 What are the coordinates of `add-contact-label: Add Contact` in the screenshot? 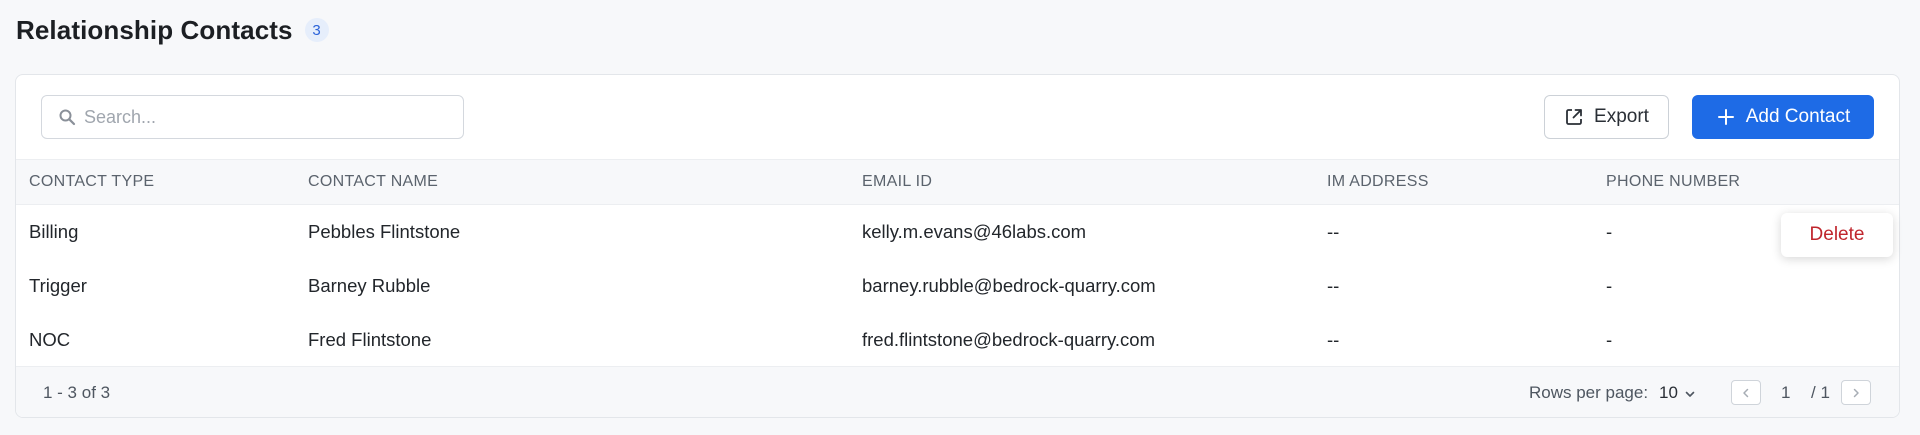 It's located at (1798, 116).